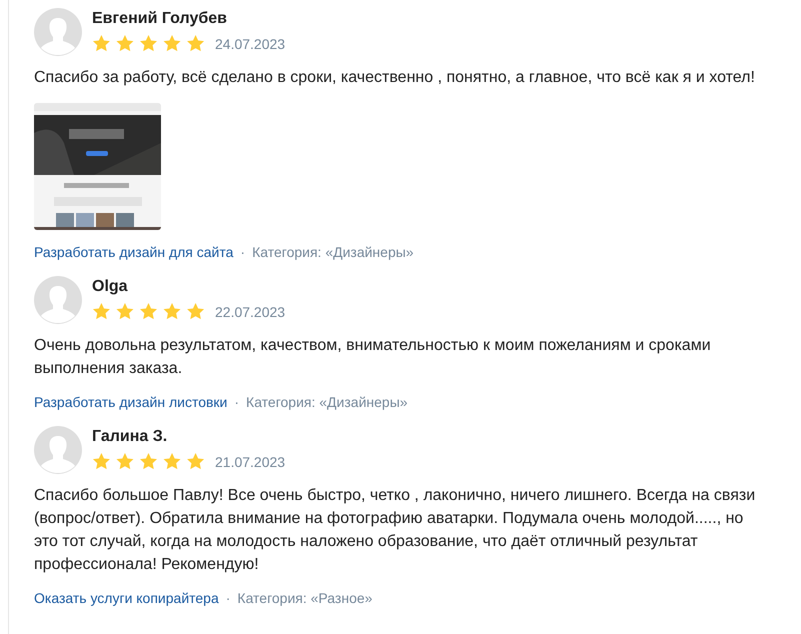  What do you see at coordinates (126, 598) in the screenshot?
I see `task-link: Оказать услуги копирайтера` at bounding box center [126, 598].